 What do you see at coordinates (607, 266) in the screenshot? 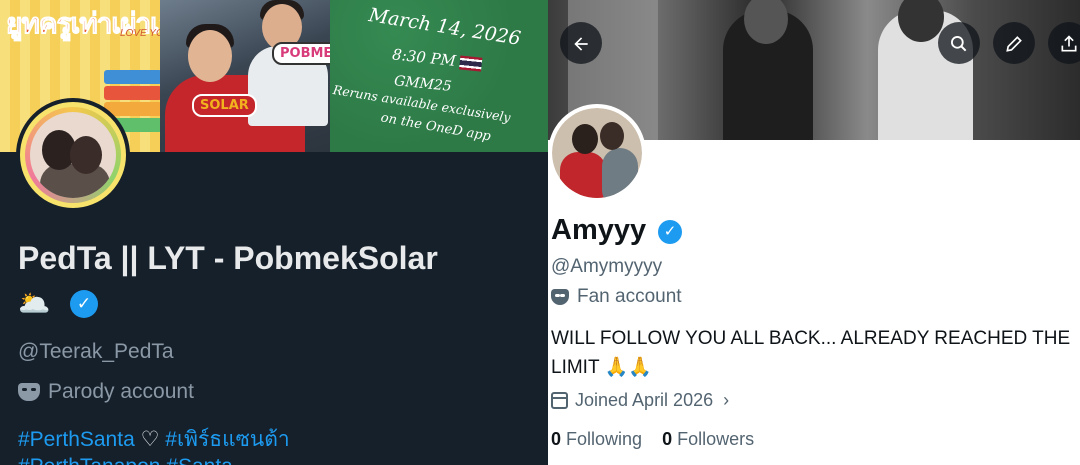
I see `right-handle: @Amymyyyy` at bounding box center [607, 266].